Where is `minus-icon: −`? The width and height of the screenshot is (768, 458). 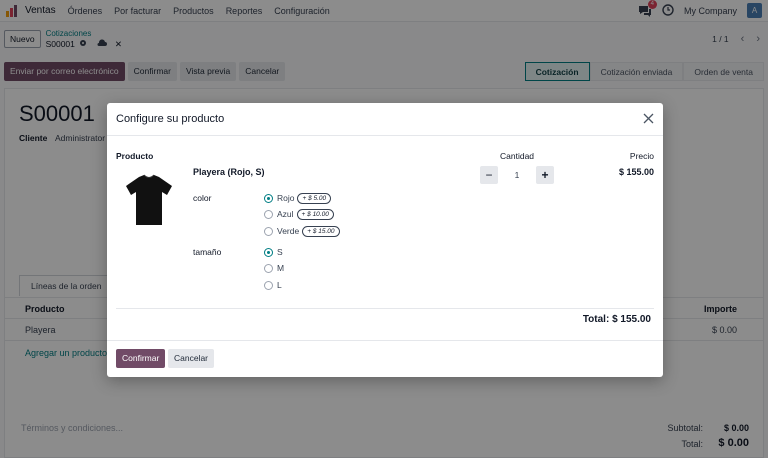
minus-icon: − is located at coordinates (489, 175).